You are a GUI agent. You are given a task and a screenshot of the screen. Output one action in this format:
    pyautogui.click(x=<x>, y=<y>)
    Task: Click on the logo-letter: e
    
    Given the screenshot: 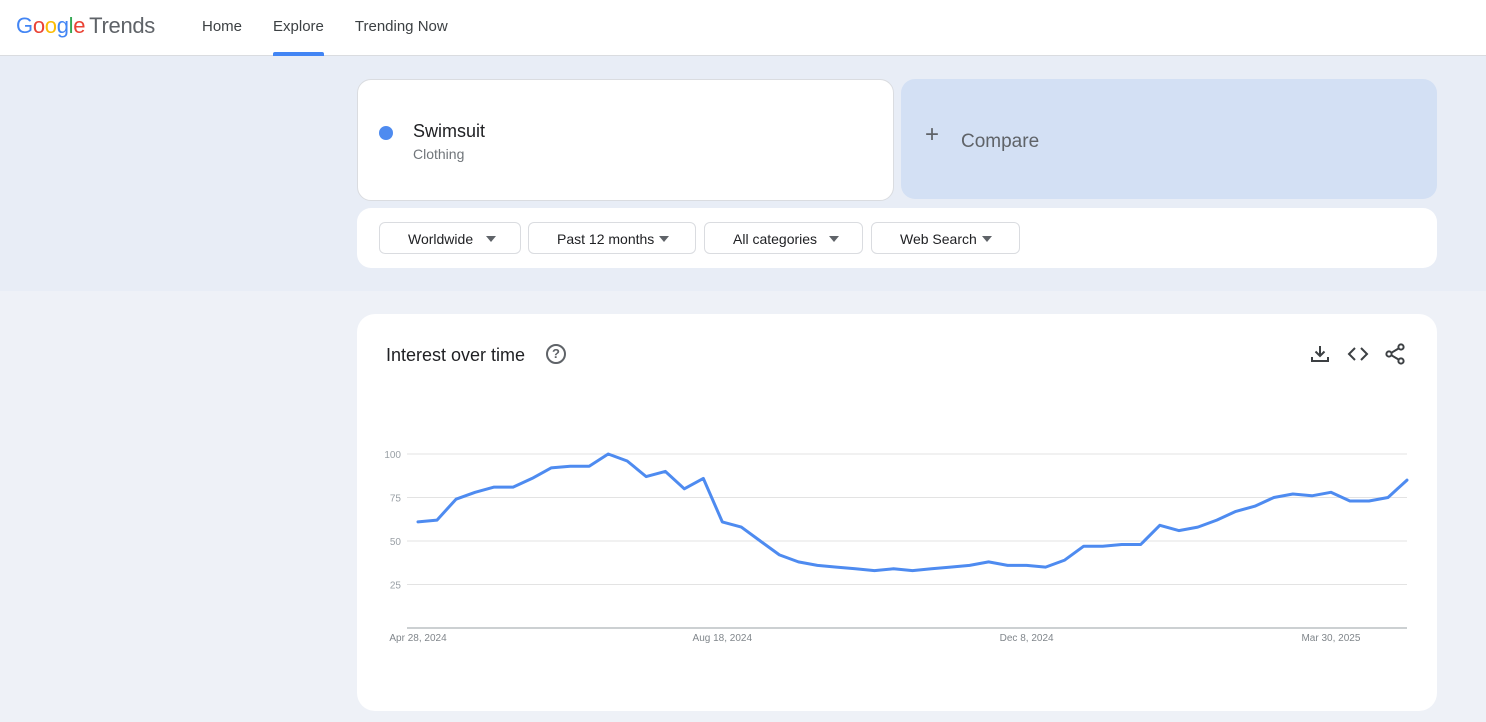 What is the action you would take?
    pyautogui.click(x=79, y=25)
    